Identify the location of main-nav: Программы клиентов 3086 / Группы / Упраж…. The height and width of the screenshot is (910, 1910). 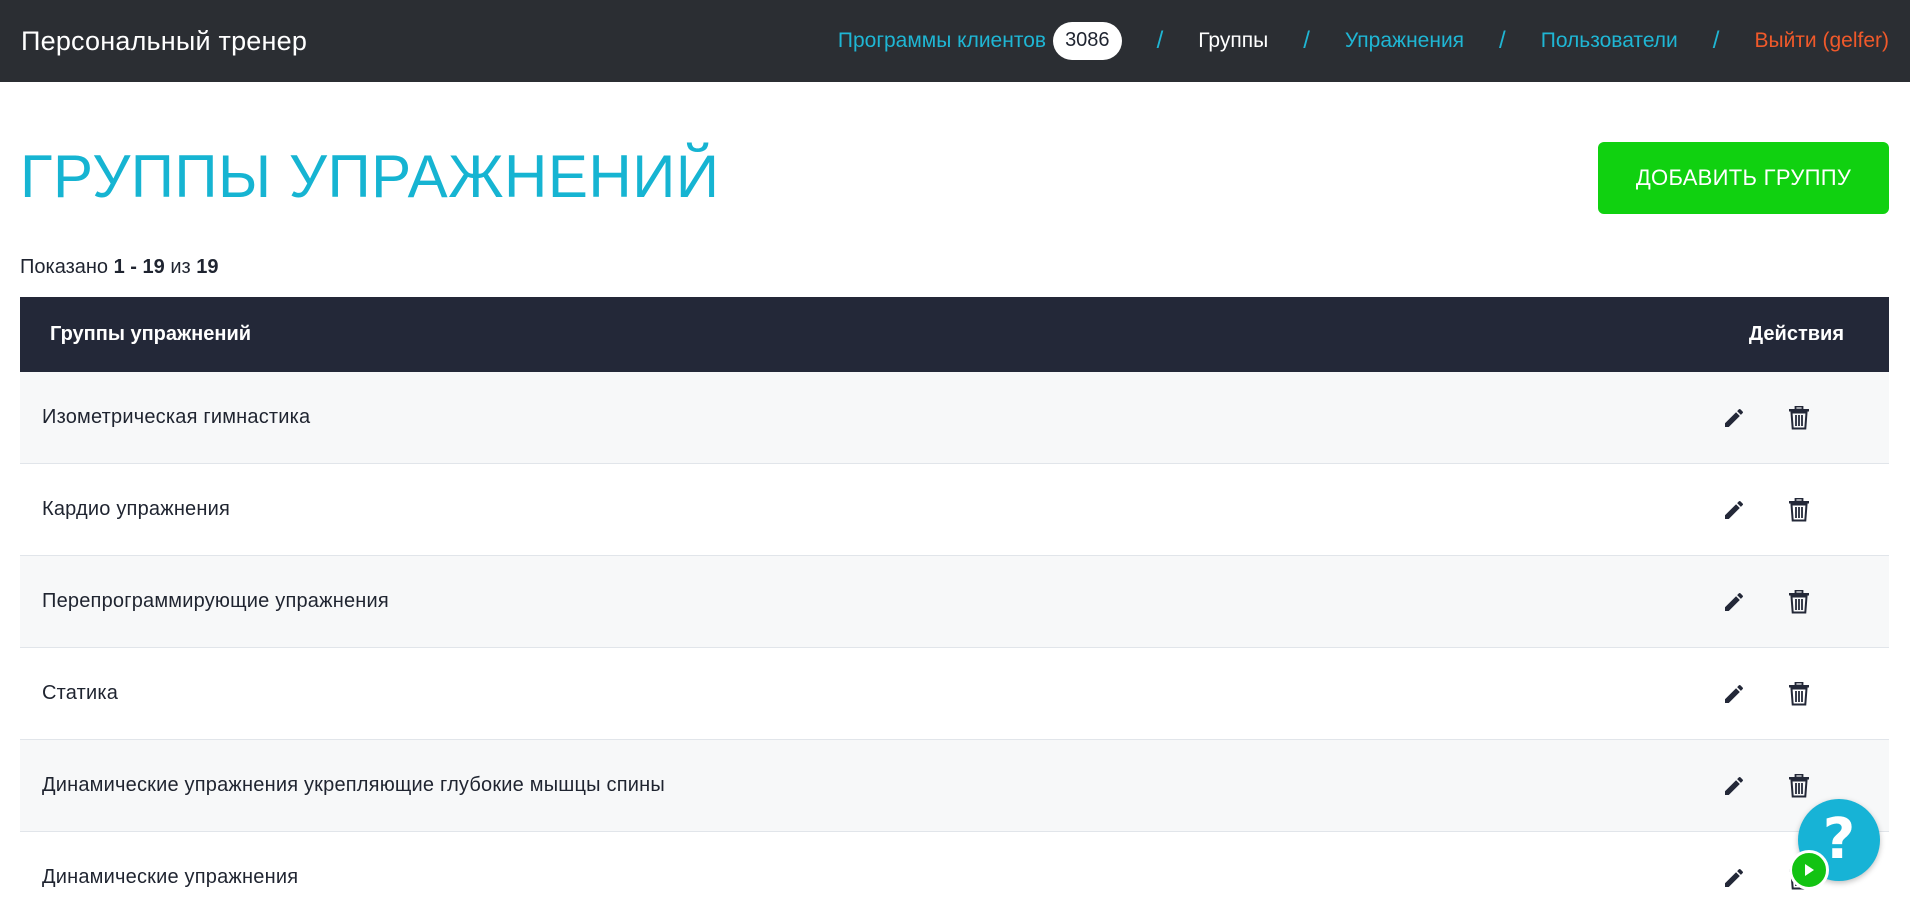
(1363, 41).